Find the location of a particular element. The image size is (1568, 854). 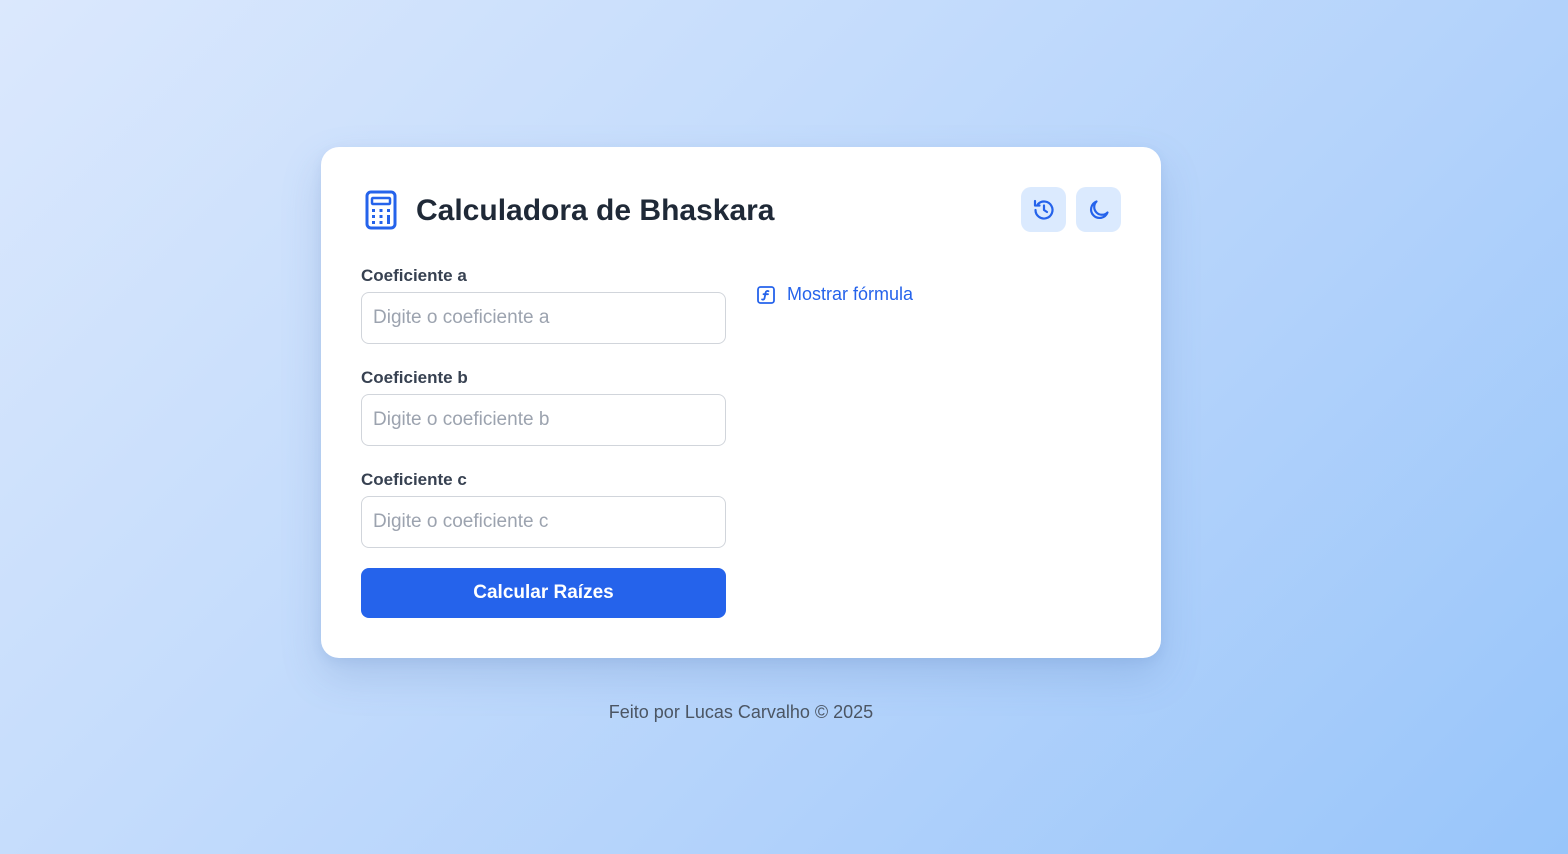

theme-toggle-button is located at coordinates (1098, 209).